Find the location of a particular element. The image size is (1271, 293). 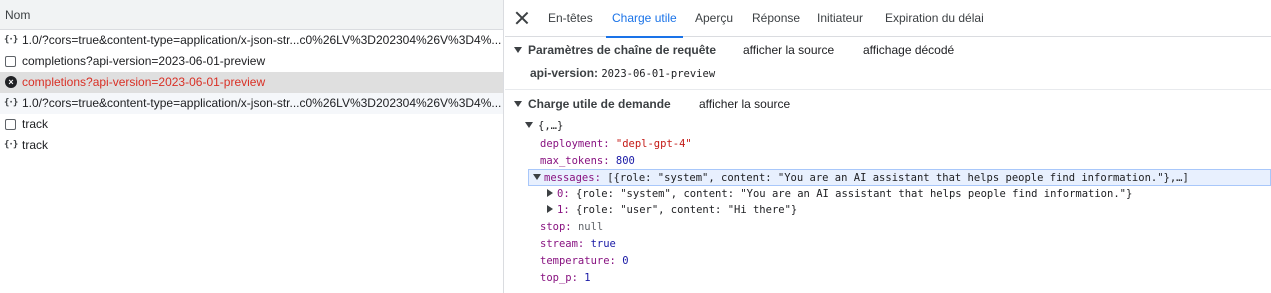

json-row-top-p: top_p: 1 is located at coordinates (565, 278).